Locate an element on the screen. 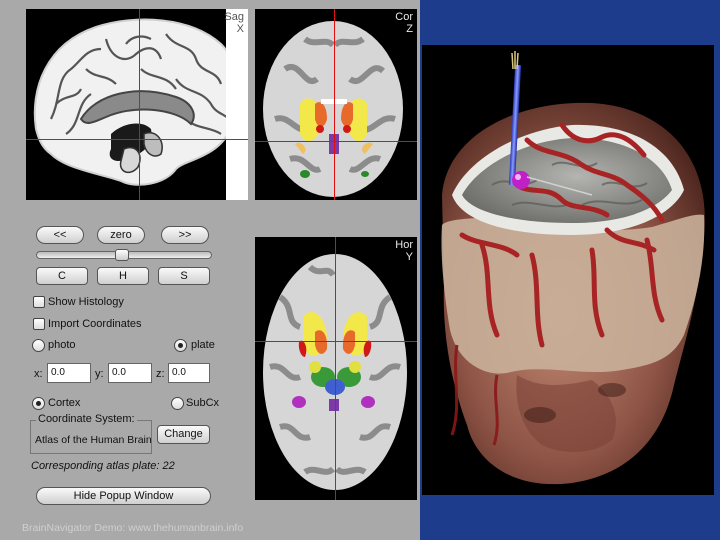 This screenshot has width=720, height=540. cortex-radio is located at coordinates (38, 403).